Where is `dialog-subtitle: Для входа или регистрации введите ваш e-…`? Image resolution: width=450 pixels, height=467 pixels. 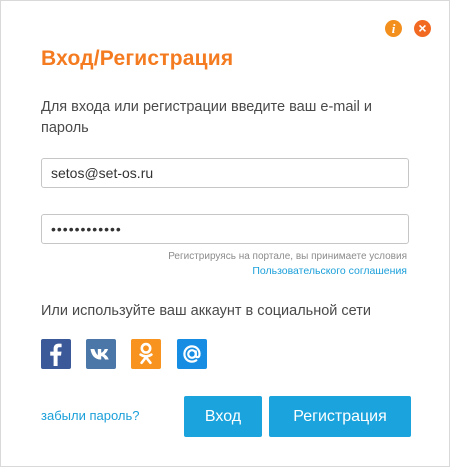
dialog-subtitle: Для входа или регистрации введите ваш e-… is located at coordinates (207, 117).